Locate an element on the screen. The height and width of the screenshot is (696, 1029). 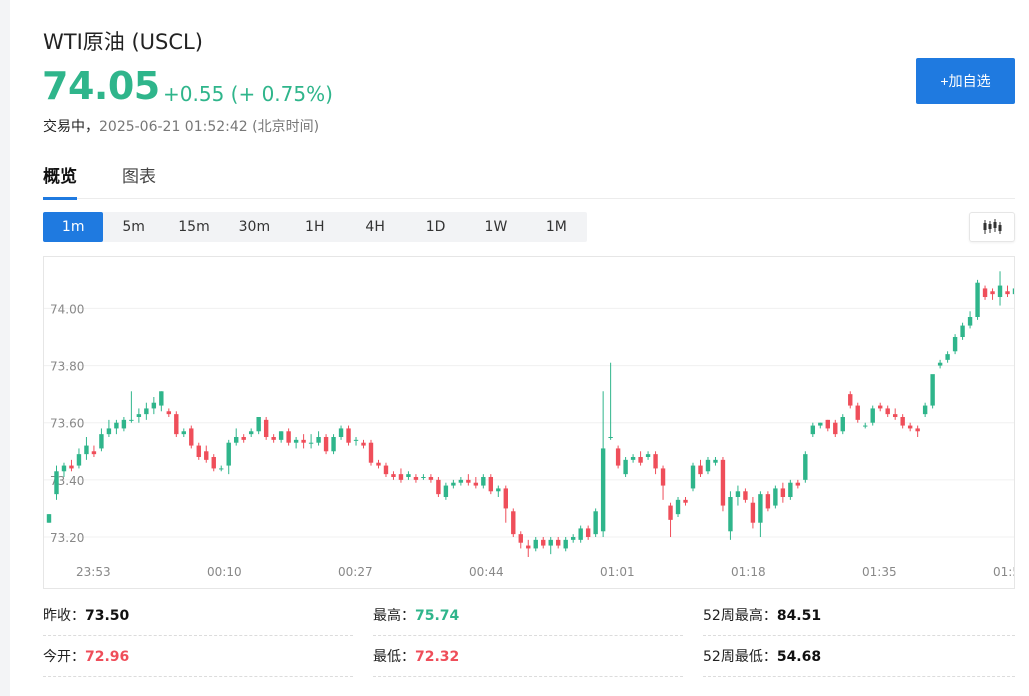
x-tick-label: 00:10 is located at coordinates (224, 572).